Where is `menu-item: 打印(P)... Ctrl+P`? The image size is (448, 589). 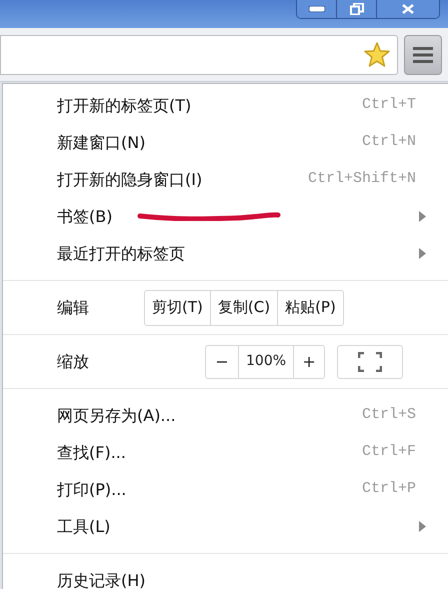 menu-item: 打印(P)... Ctrl+P is located at coordinates (225, 489).